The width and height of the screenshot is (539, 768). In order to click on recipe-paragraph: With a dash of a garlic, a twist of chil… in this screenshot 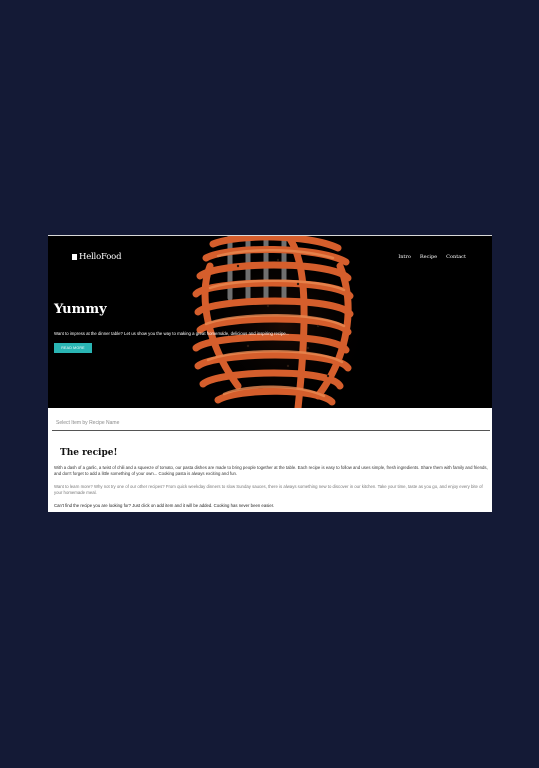, I will do `click(271, 471)`.